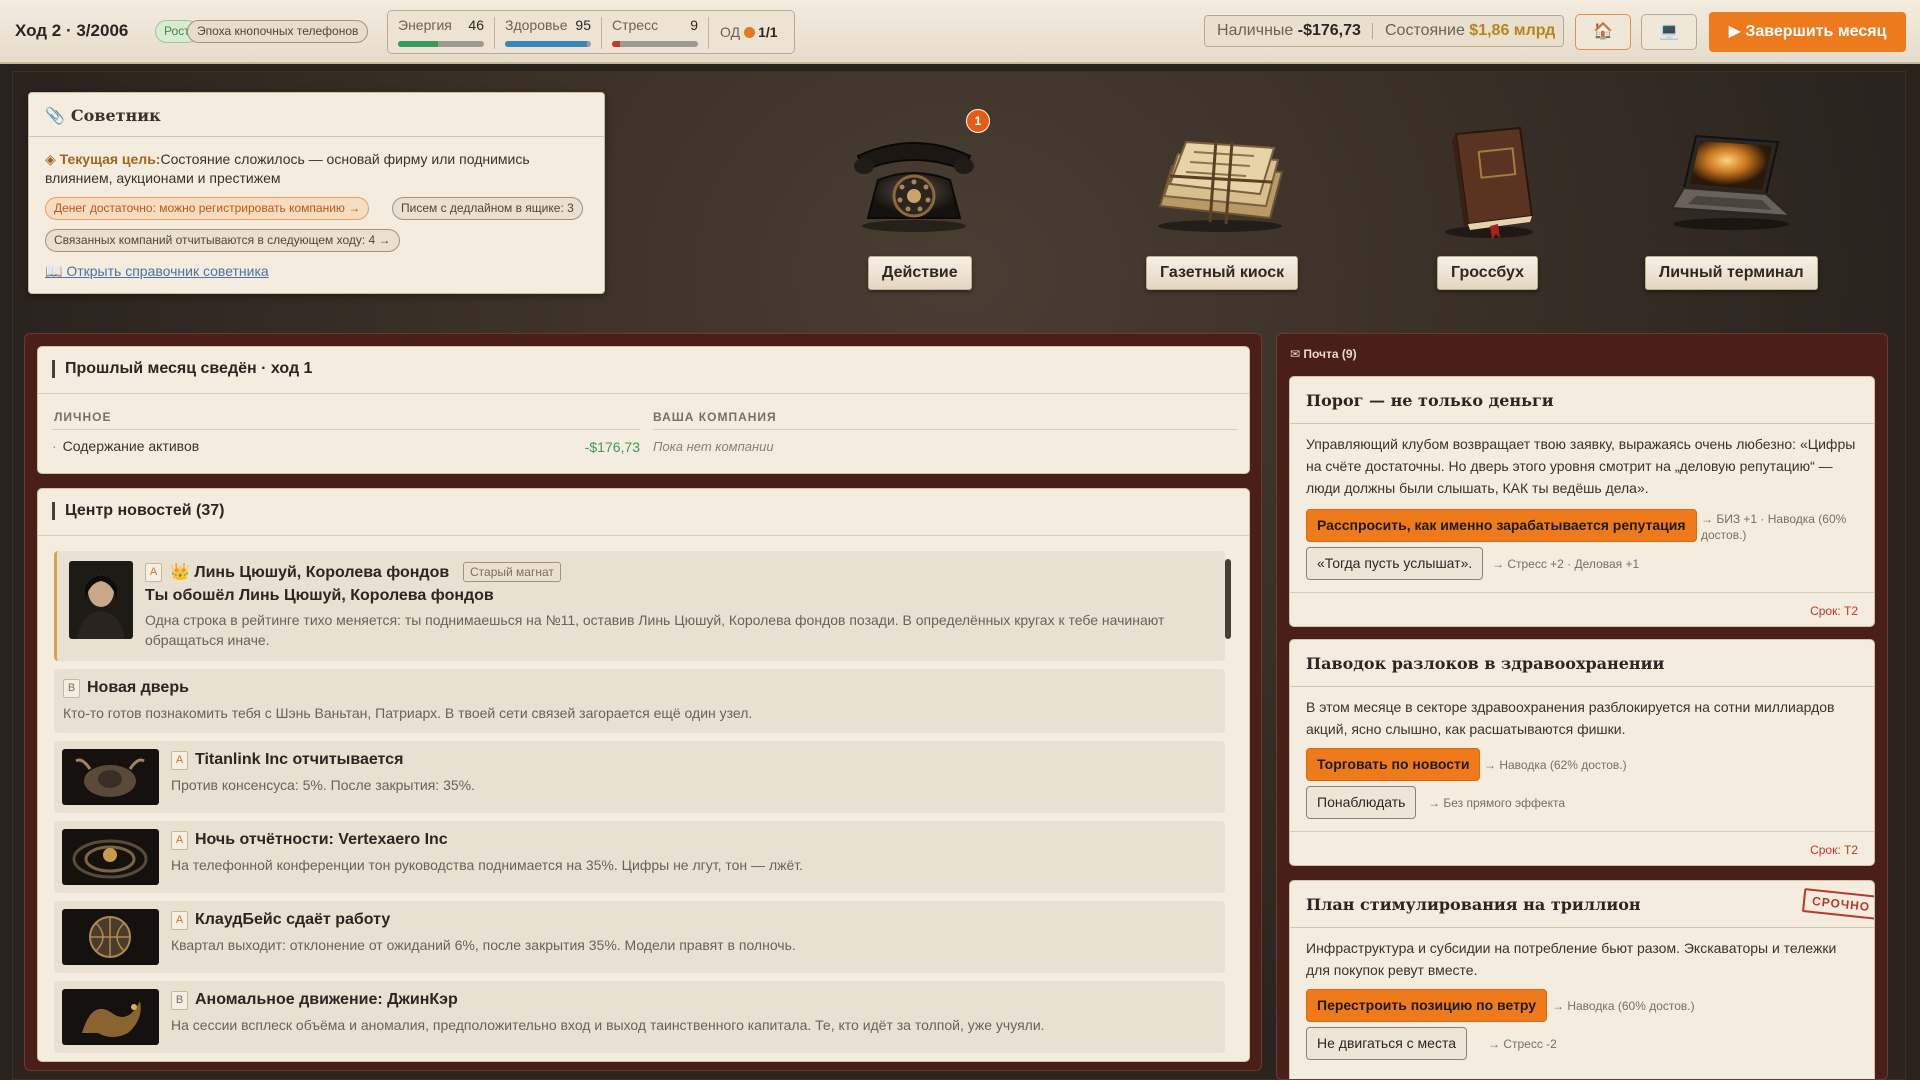 This screenshot has height=1080, width=1920. I want to click on newsstand-button: Газетный киоск, so click(1222, 273).